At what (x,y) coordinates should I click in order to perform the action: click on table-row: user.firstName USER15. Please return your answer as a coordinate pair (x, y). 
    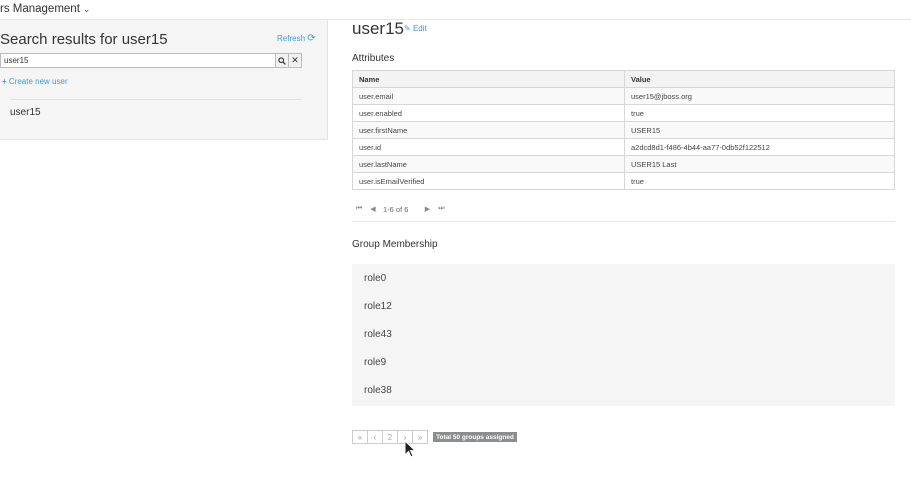
    Looking at the image, I should click on (623, 130).